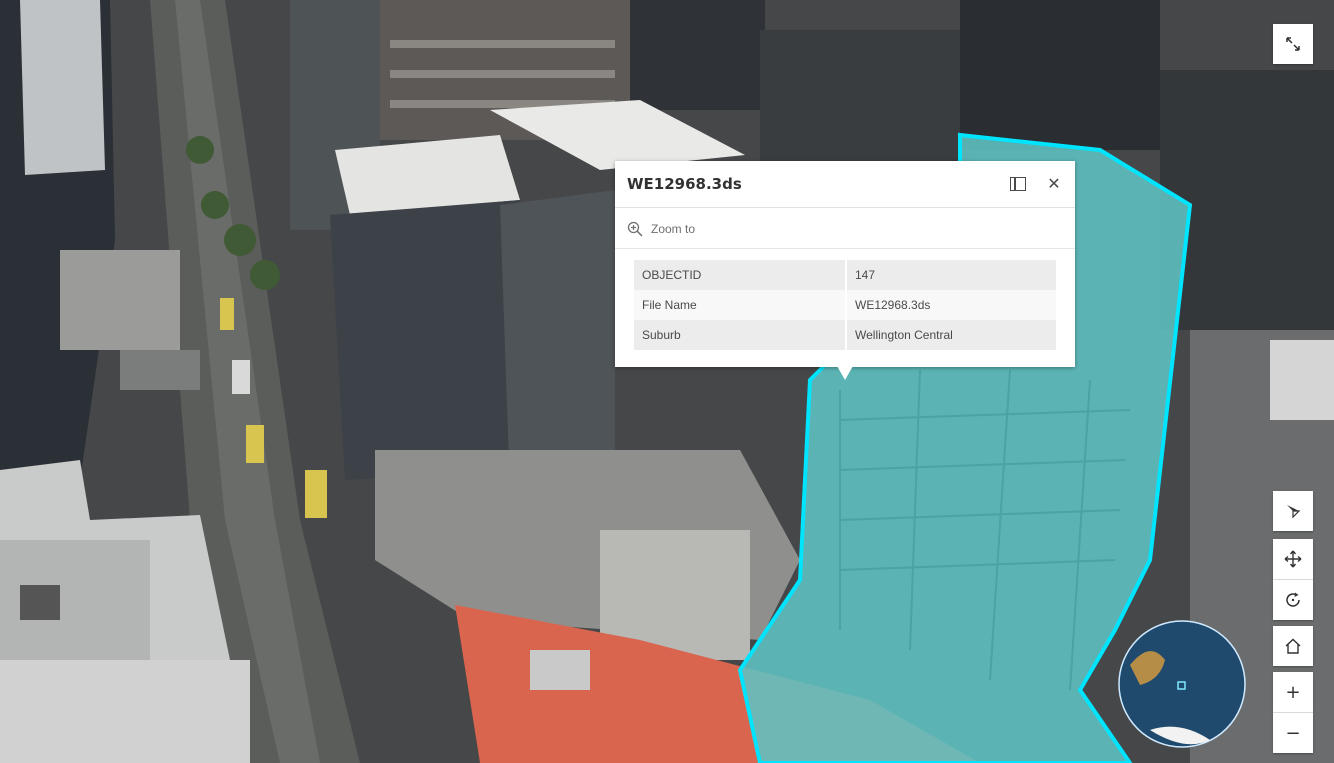 The image size is (1334, 763). I want to click on pan-icon, so click(1293, 559).